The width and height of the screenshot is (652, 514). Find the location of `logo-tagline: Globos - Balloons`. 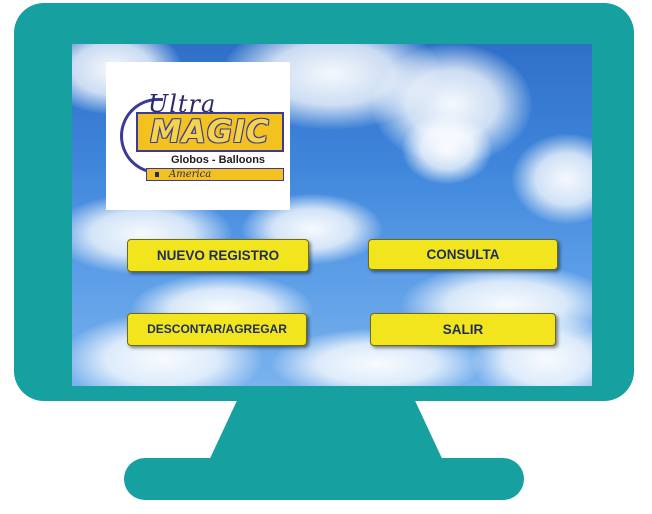

logo-tagline: Globos - Balloons is located at coordinates (218, 160).